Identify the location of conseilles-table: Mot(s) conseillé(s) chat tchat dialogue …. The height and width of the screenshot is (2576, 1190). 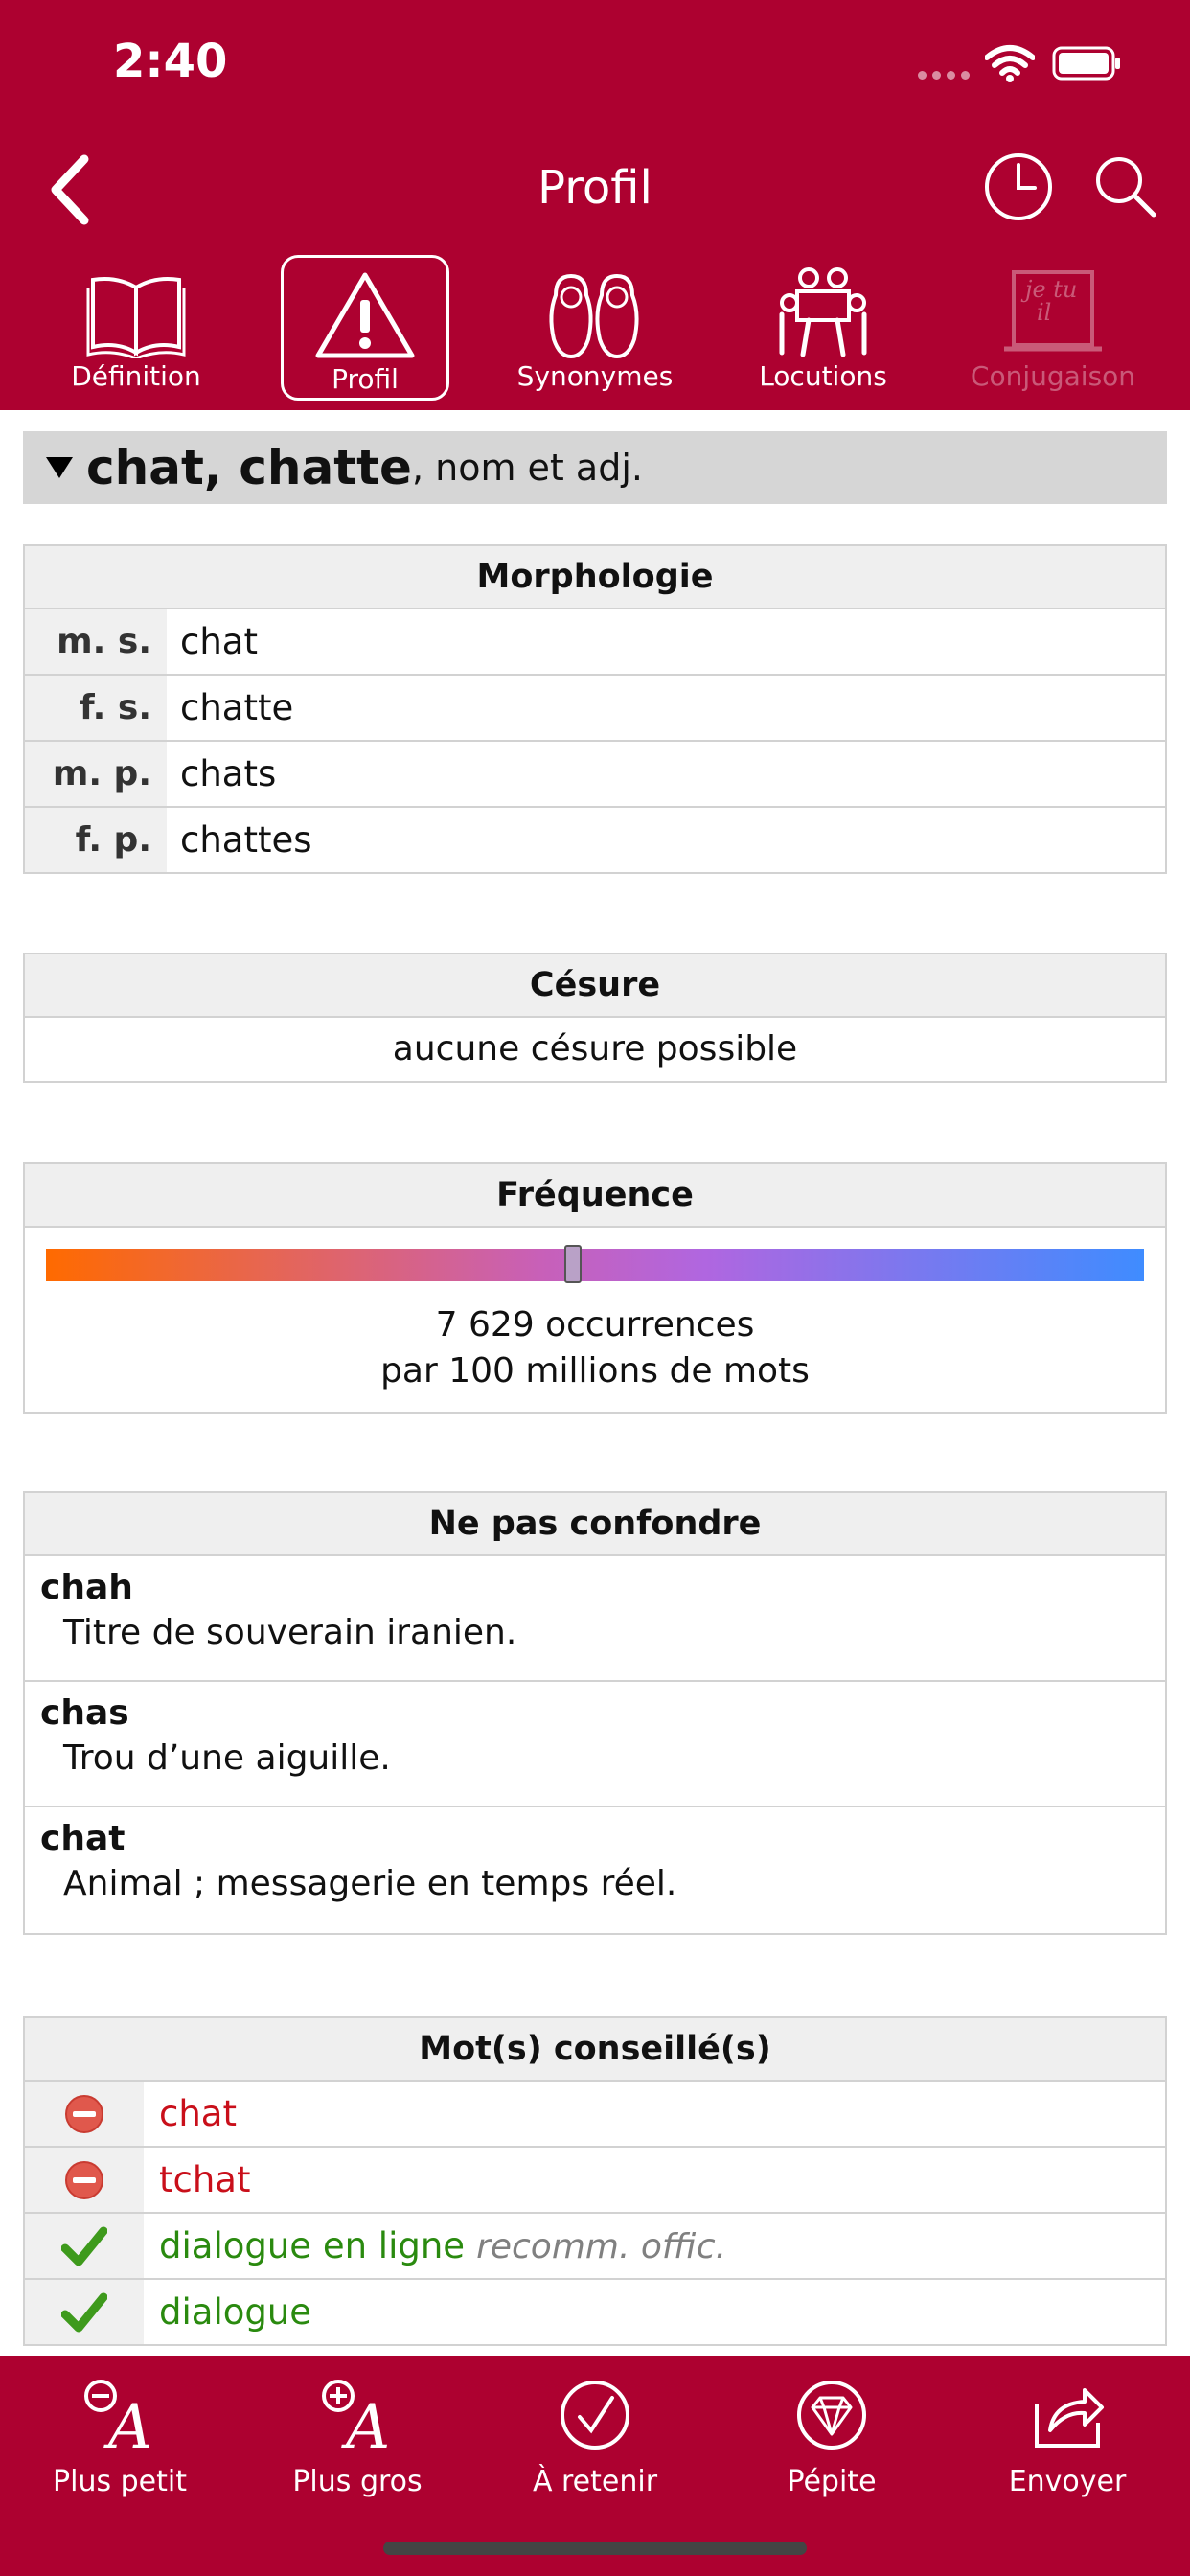
(595, 2181).